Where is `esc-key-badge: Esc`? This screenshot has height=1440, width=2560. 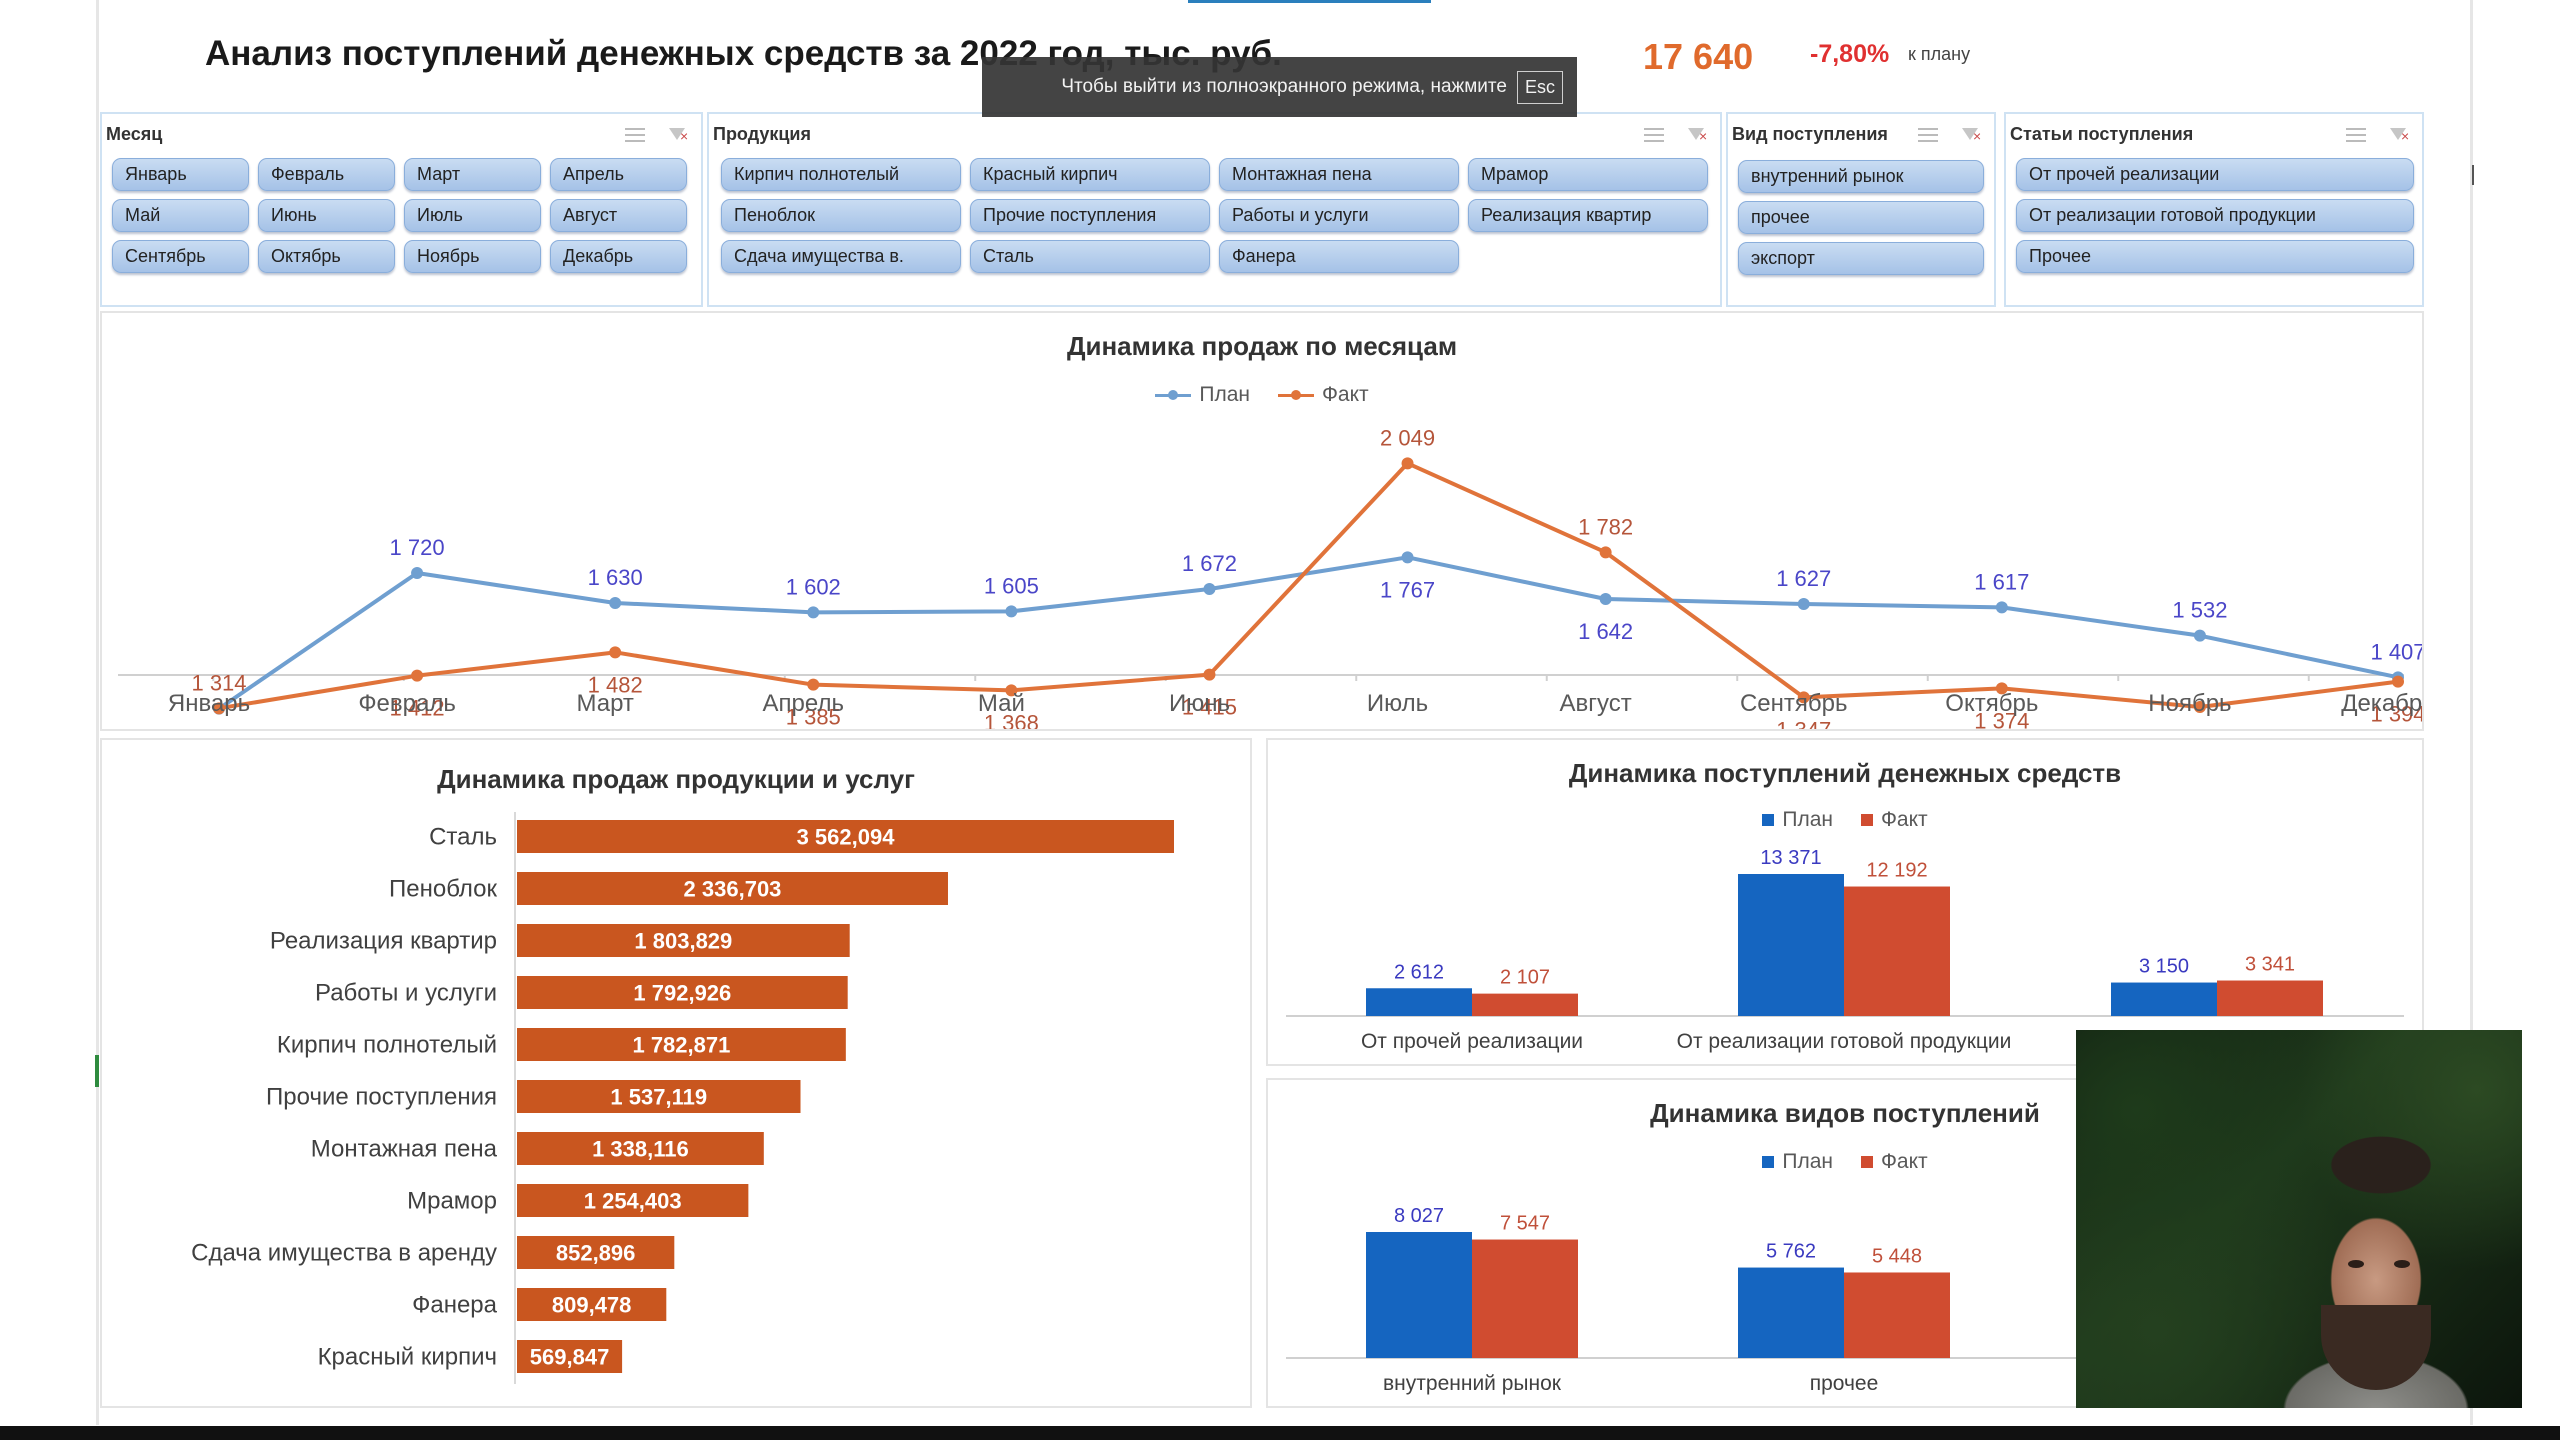 esc-key-badge: Esc is located at coordinates (1539, 87).